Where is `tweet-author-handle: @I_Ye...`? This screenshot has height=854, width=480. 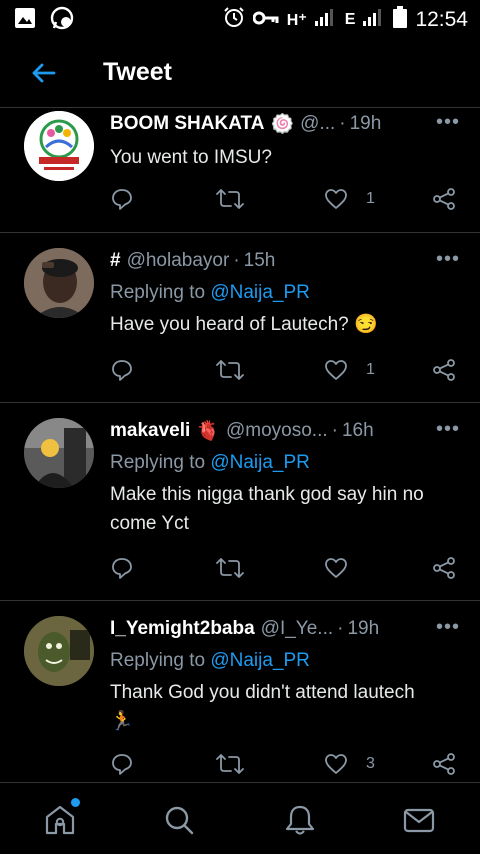 tweet-author-handle: @I_Ye... is located at coordinates (297, 629).